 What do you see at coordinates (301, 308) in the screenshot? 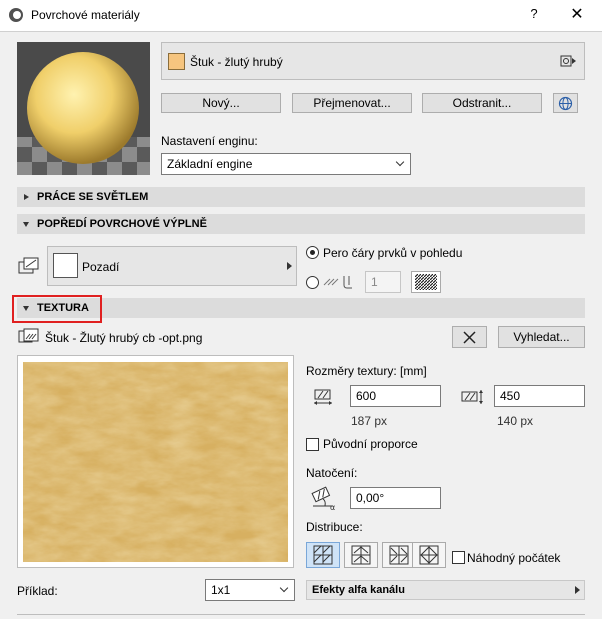
I see `section-texture: TEXTURA` at bounding box center [301, 308].